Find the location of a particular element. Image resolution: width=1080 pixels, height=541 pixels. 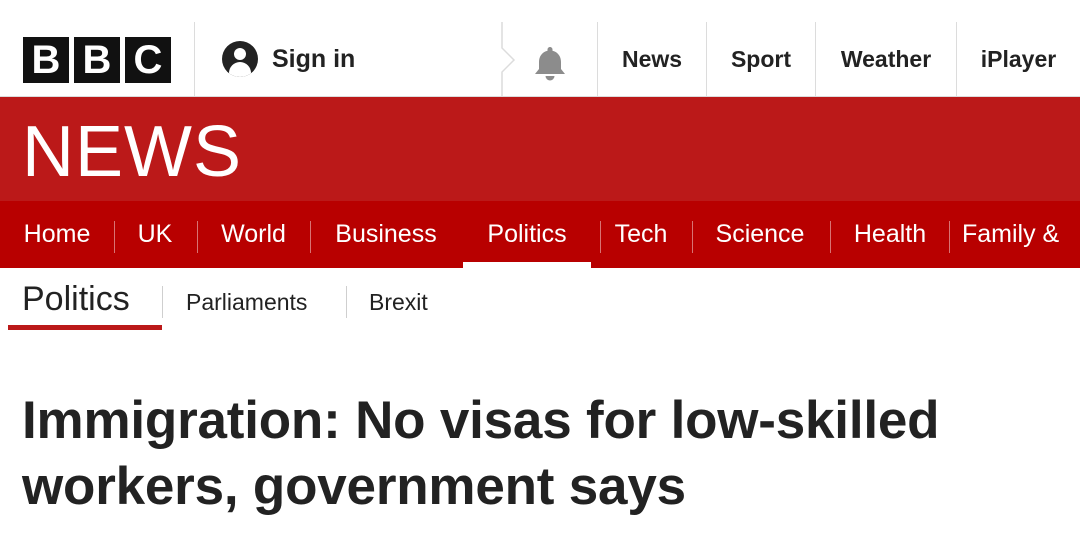

bbc-logo: B B C is located at coordinates (97, 60).